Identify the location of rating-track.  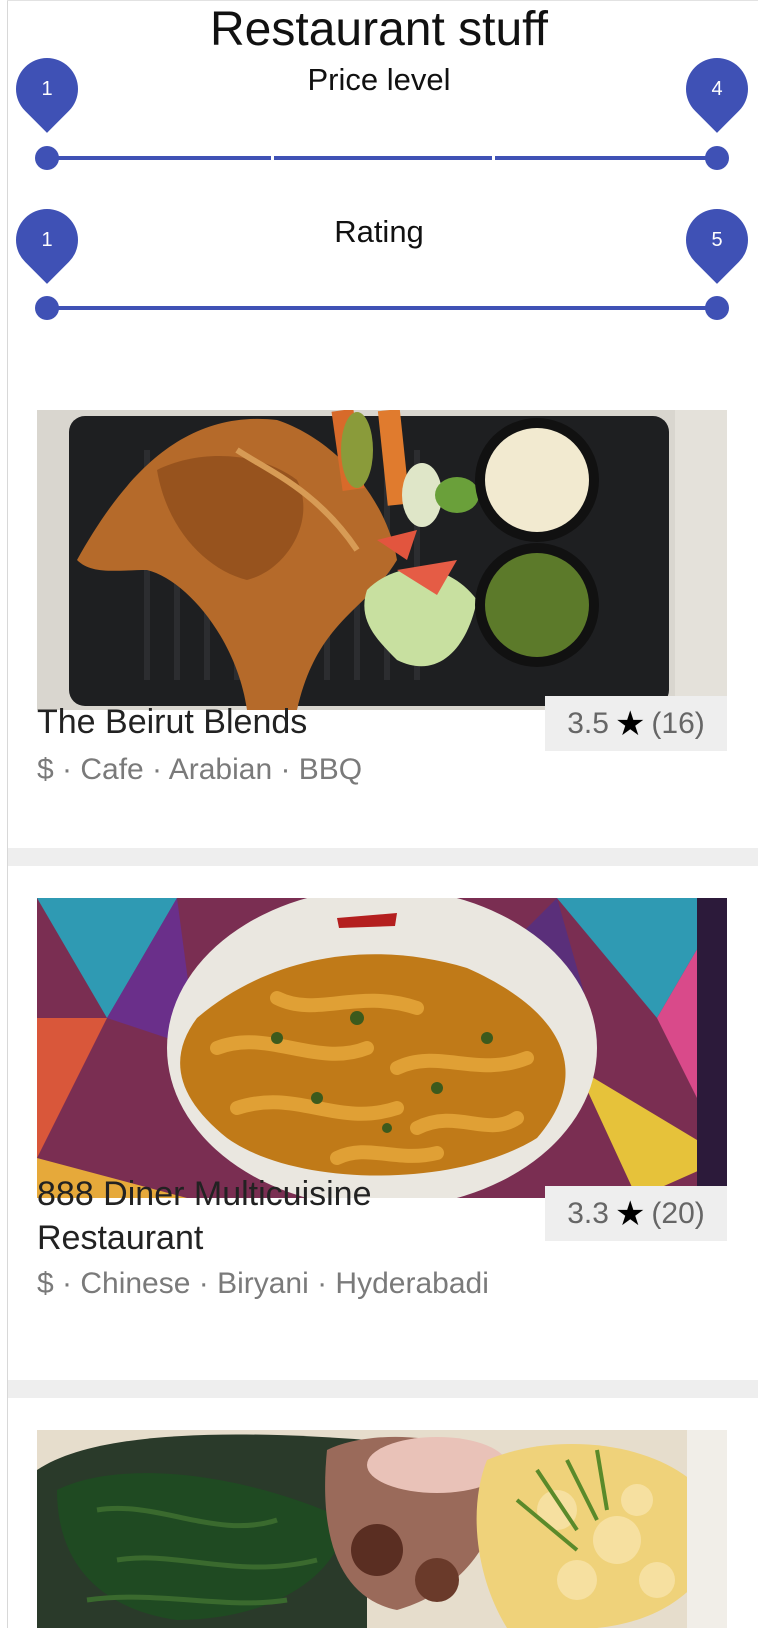
(382, 308).